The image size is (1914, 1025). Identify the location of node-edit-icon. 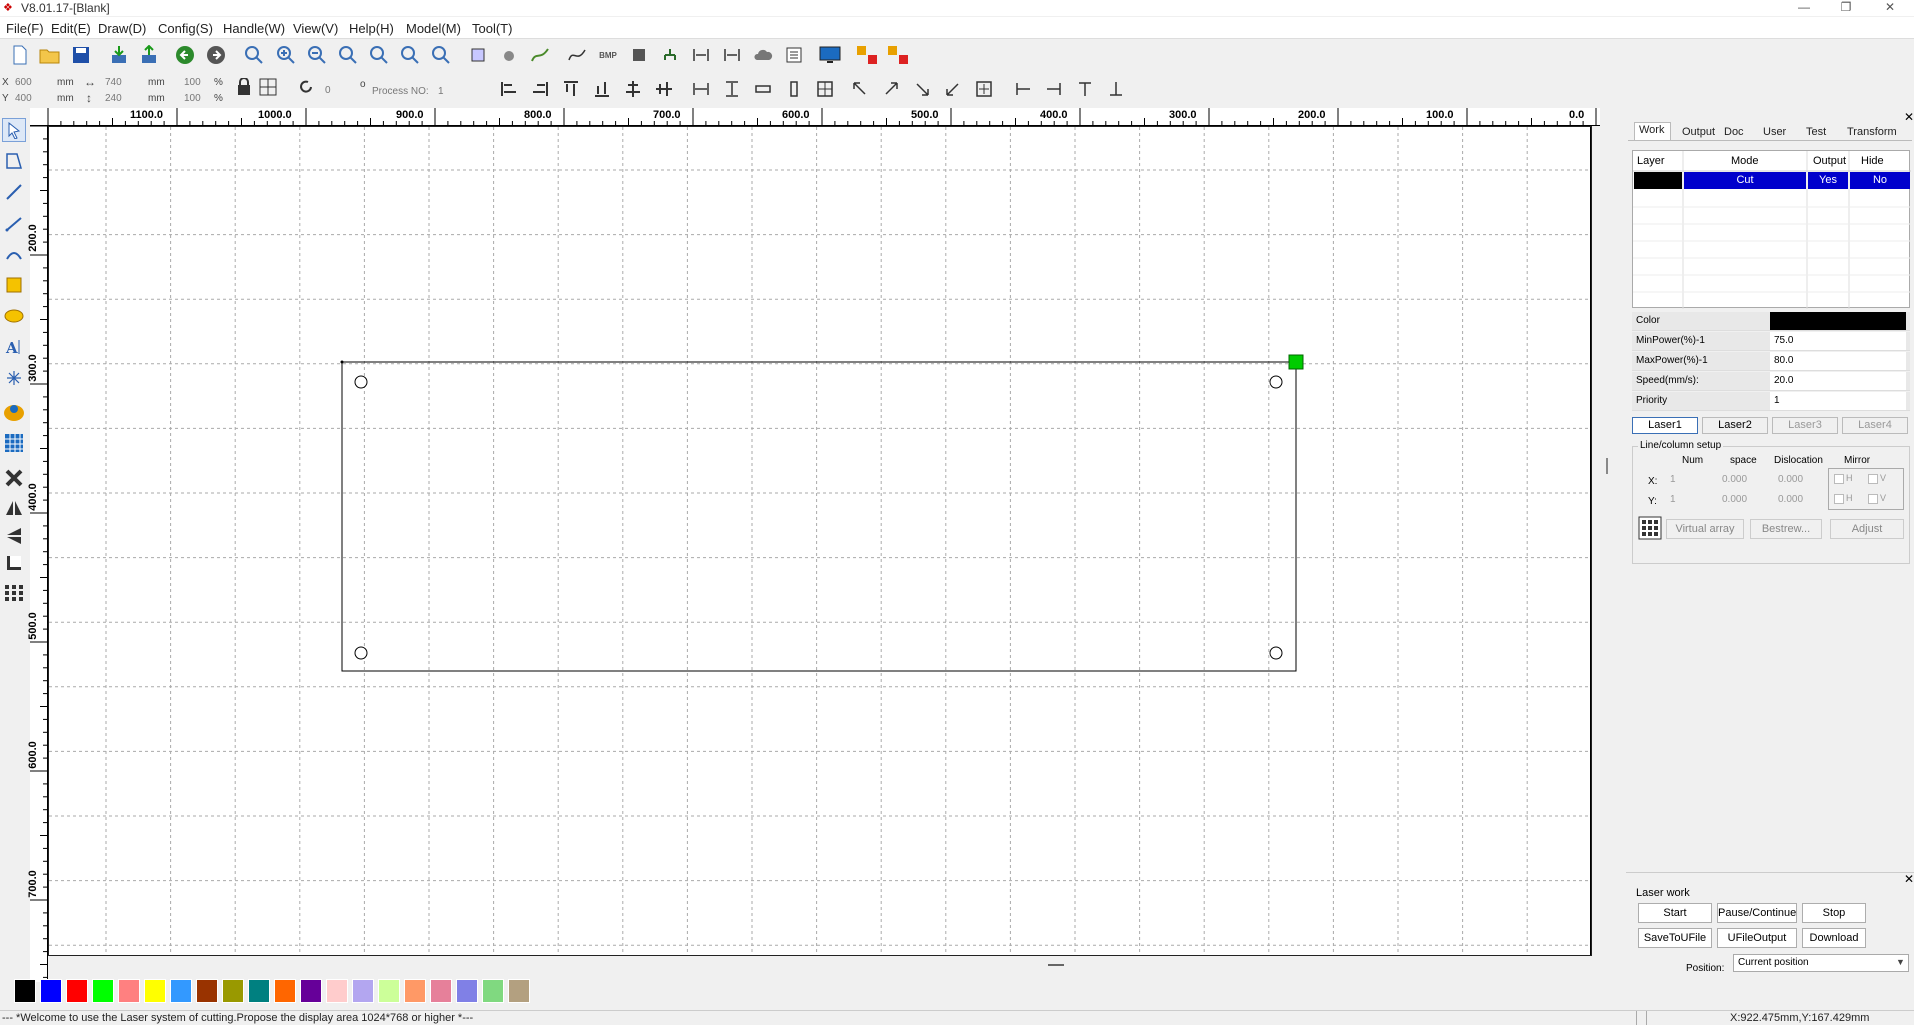
(509, 55).